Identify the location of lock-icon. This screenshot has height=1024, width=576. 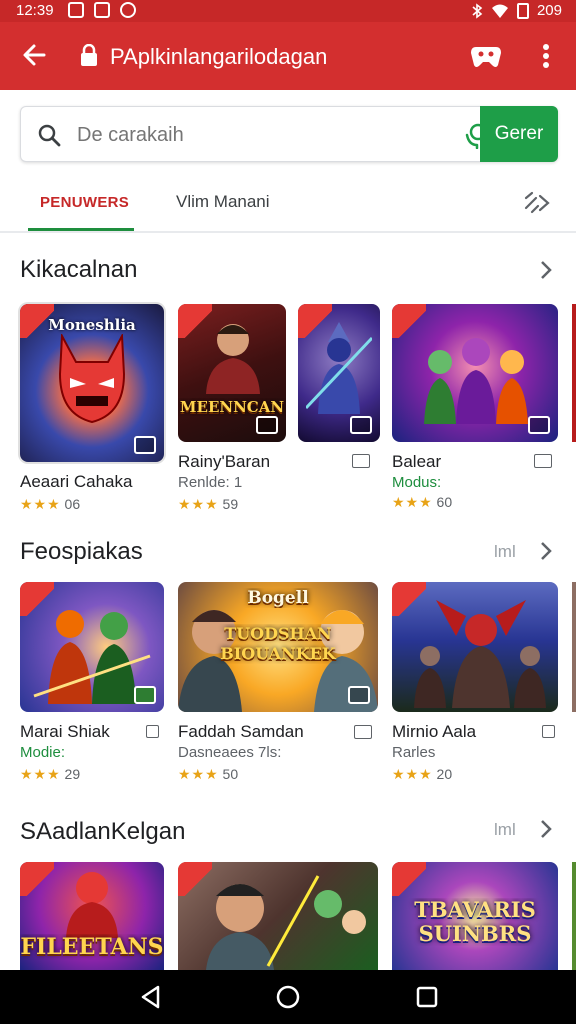
(89, 55).